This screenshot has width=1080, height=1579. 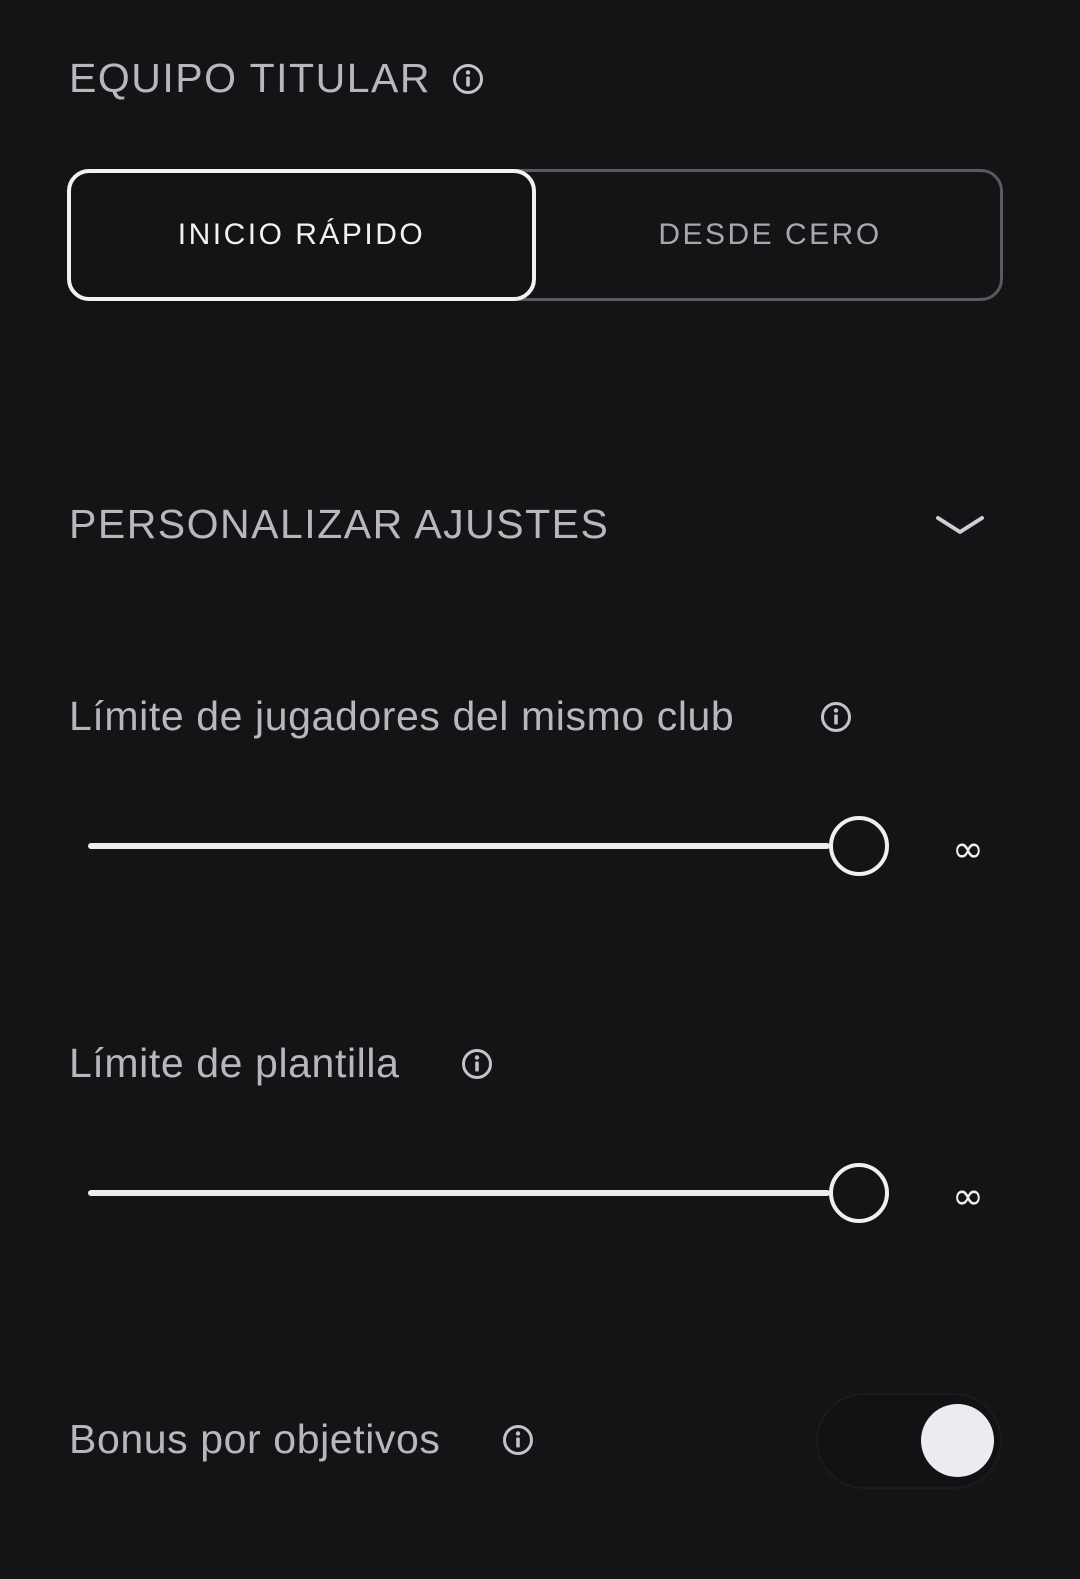 I want to click on club-limit-slider-track, so click(x=459, y=846).